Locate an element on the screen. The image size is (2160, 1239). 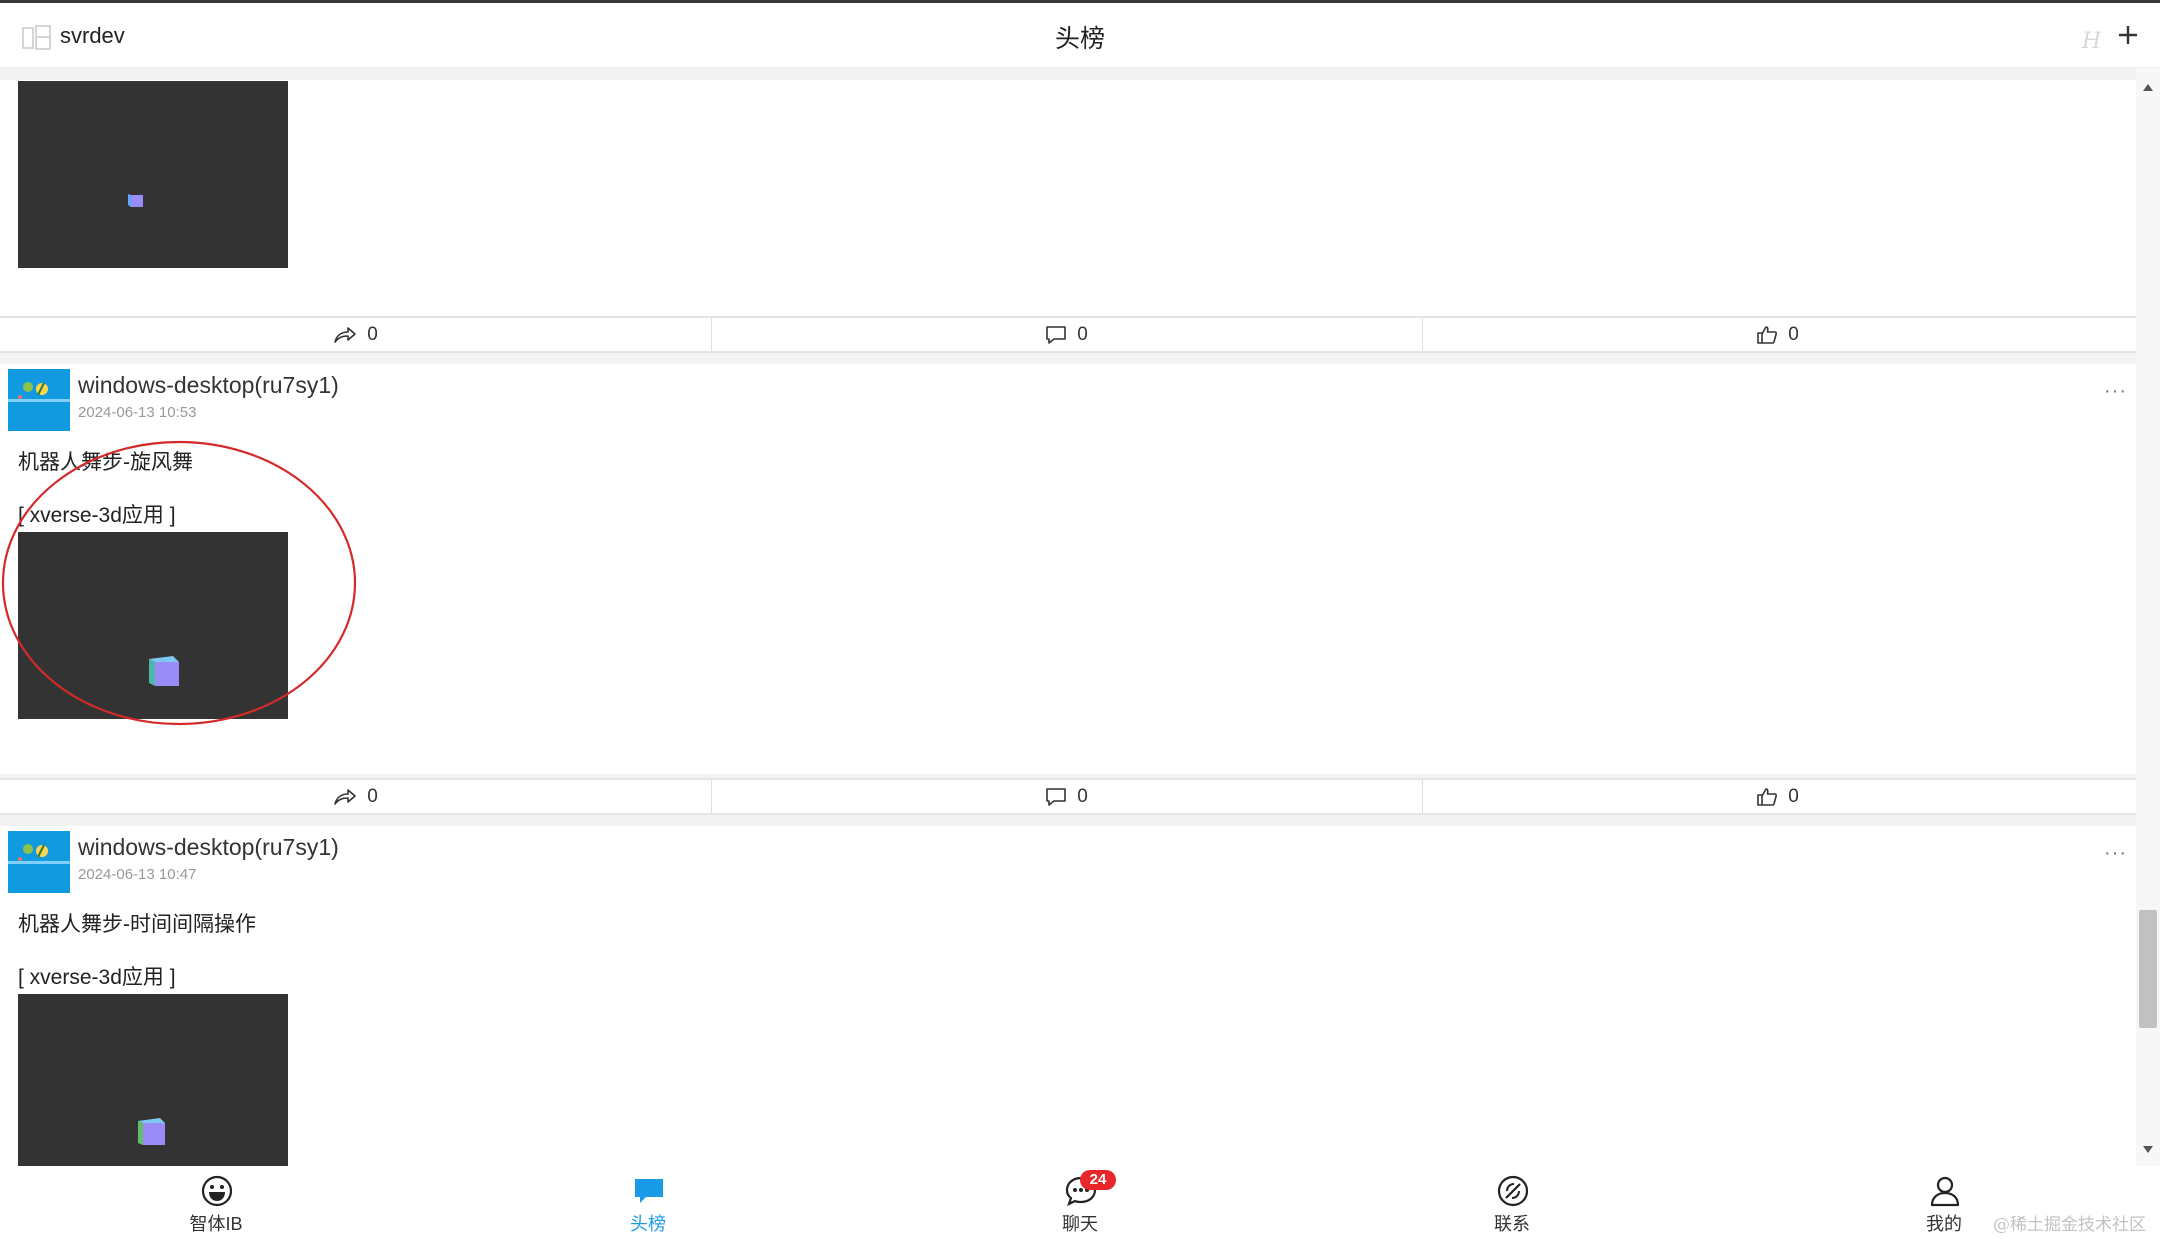
tab-label: 联系 is located at coordinates (1512, 1224).